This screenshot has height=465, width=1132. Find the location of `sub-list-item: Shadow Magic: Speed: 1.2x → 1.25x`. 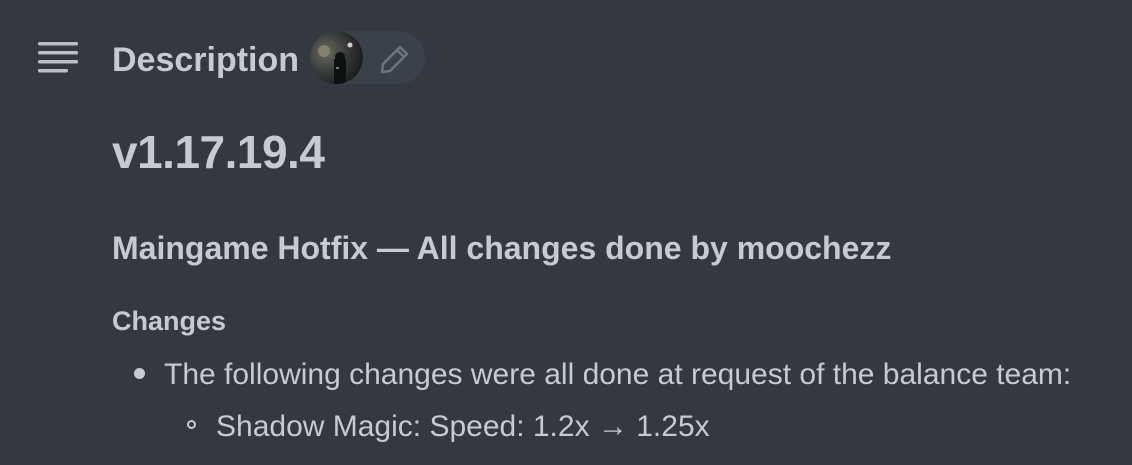

sub-list-item: Shadow Magic: Speed: 1.2x → 1.25x is located at coordinates (463, 426).